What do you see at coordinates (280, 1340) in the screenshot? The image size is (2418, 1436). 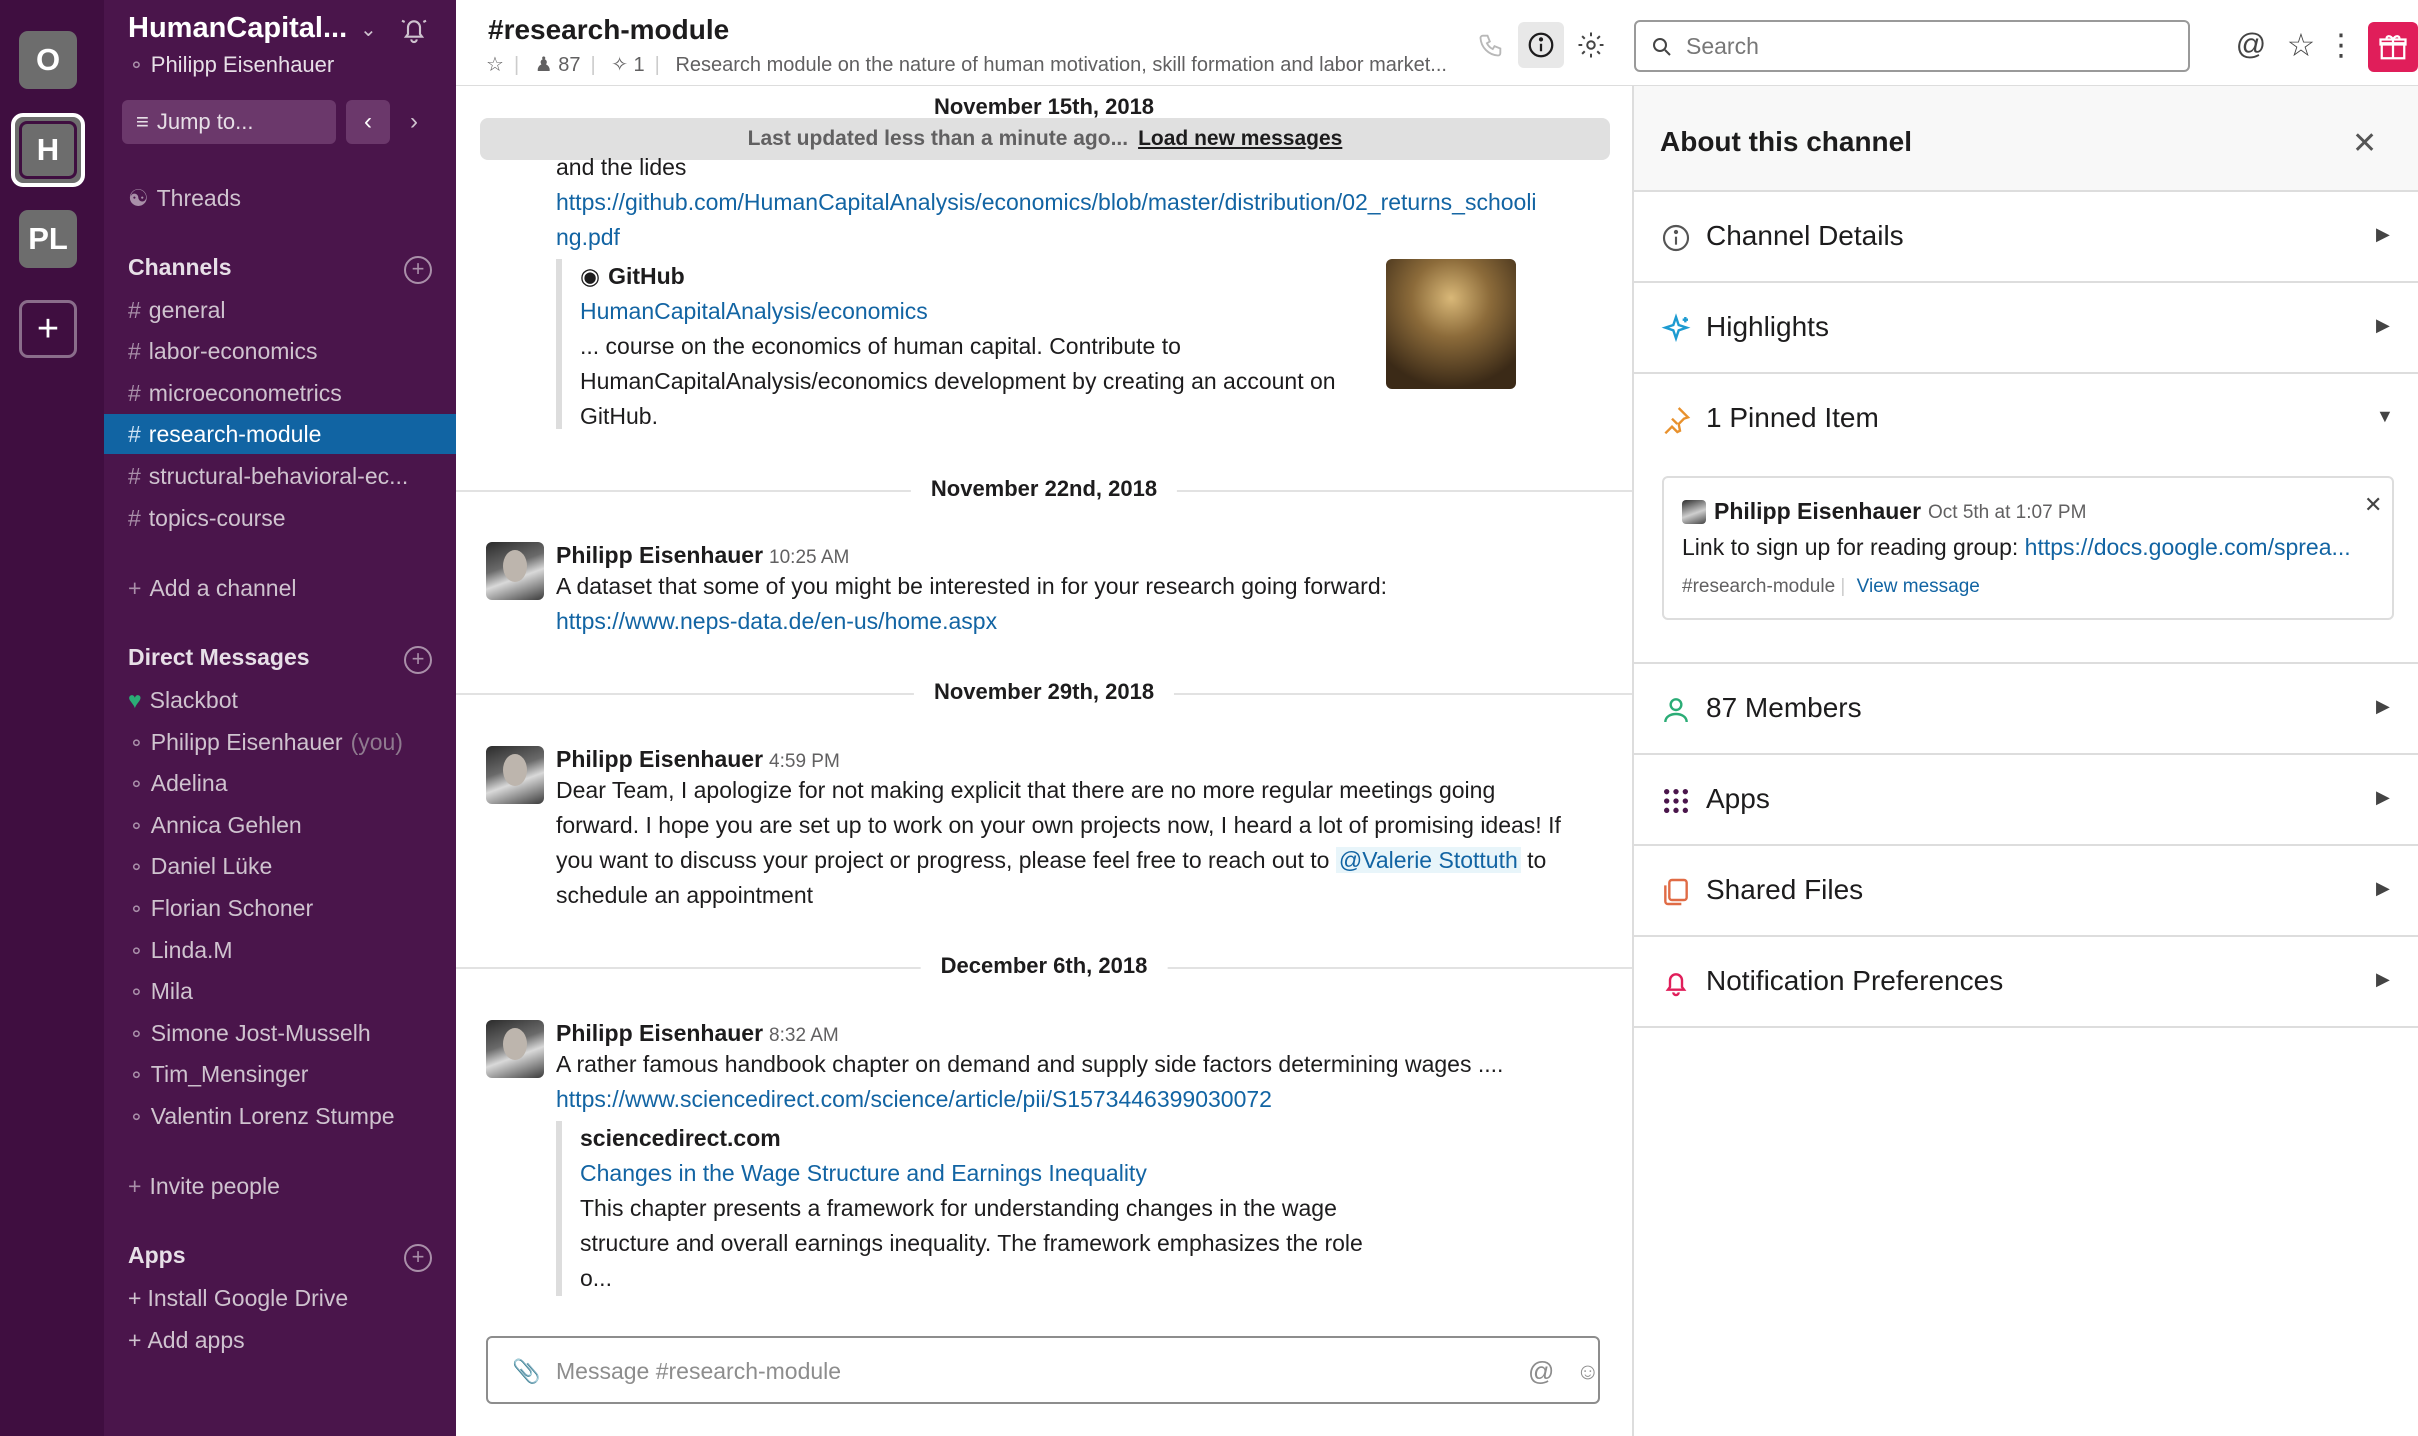 I see `add-apps-button: + Add apps` at bounding box center [280, 1340].